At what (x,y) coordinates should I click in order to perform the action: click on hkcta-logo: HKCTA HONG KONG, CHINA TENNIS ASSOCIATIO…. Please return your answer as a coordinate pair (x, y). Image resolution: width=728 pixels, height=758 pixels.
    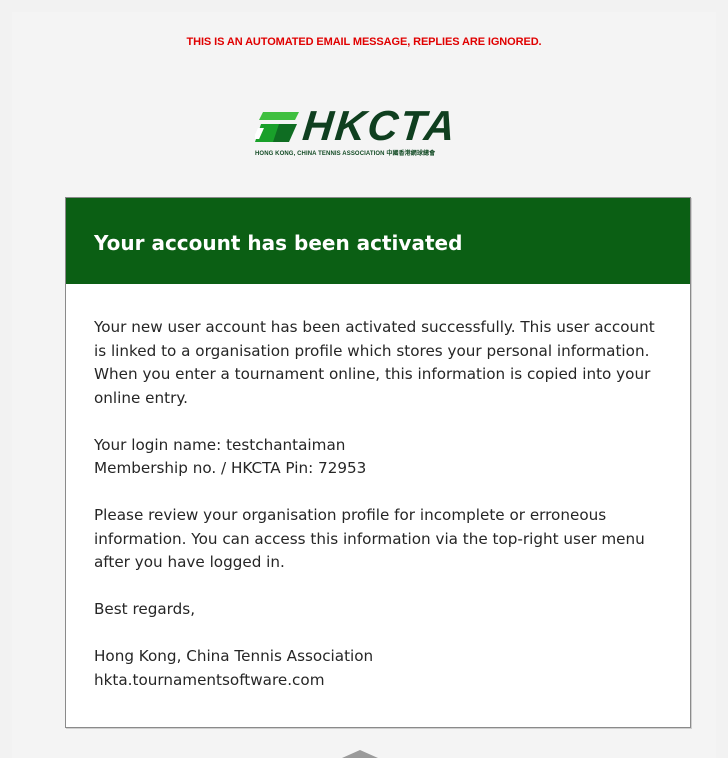
    Looking at the image, I should click on (364, 135).